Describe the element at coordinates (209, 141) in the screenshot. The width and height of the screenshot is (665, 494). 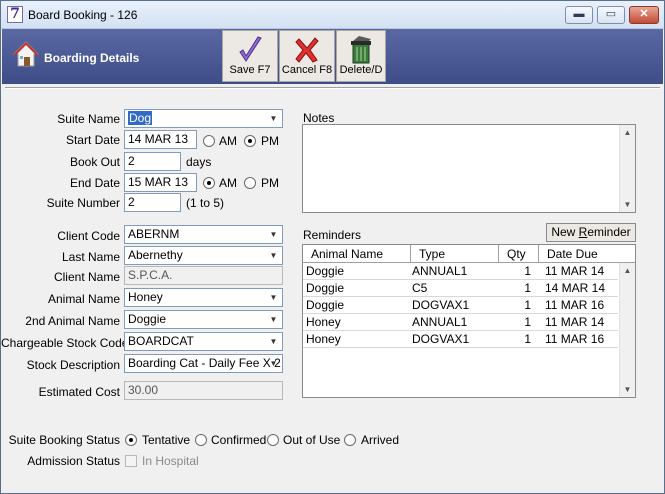
I see `start-am-radio` at that location.